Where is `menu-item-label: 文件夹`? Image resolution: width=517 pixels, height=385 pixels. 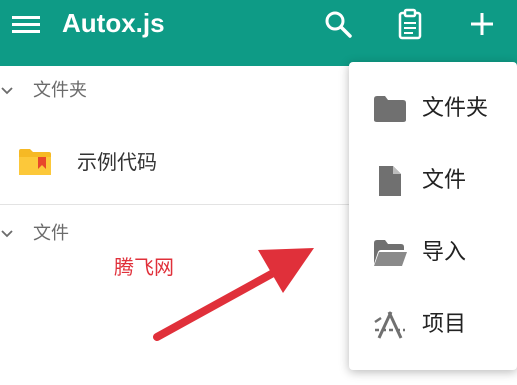 menu-item-label: 文件夹 is located at coordinates (455, 108).